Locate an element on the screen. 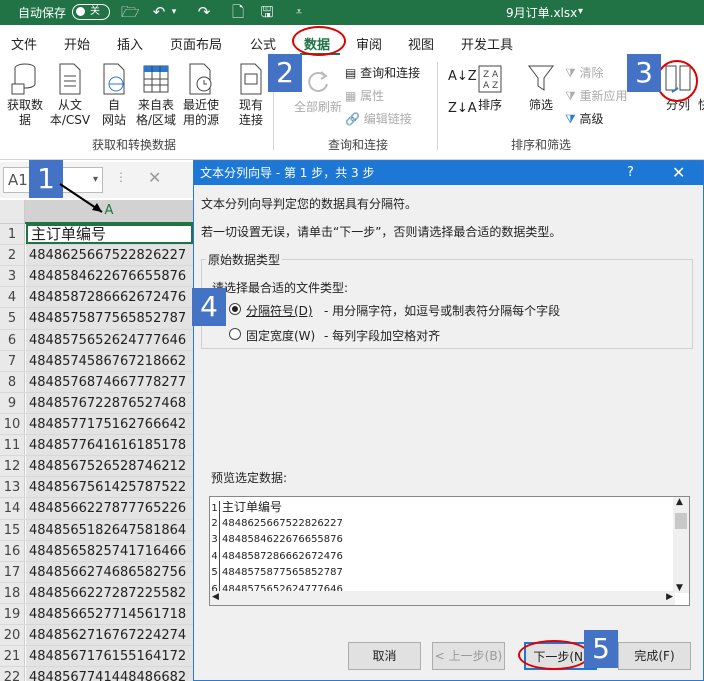  row-number: 3 is located at coordinates (12, 276).